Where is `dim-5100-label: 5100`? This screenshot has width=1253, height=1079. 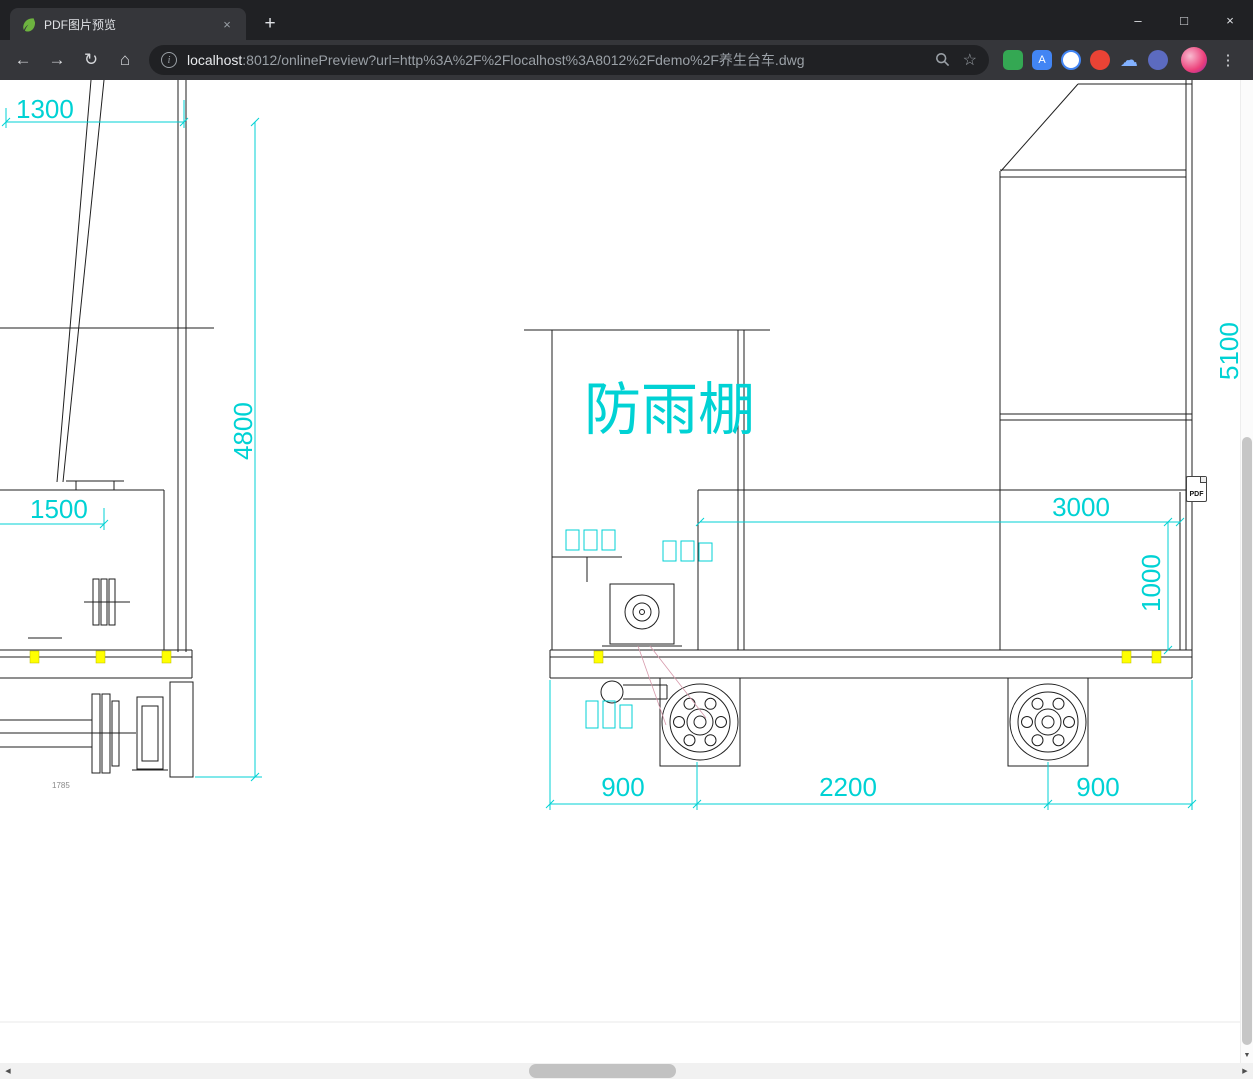
dim-5100-label: 5100 is located at coordinates (1227, 351).